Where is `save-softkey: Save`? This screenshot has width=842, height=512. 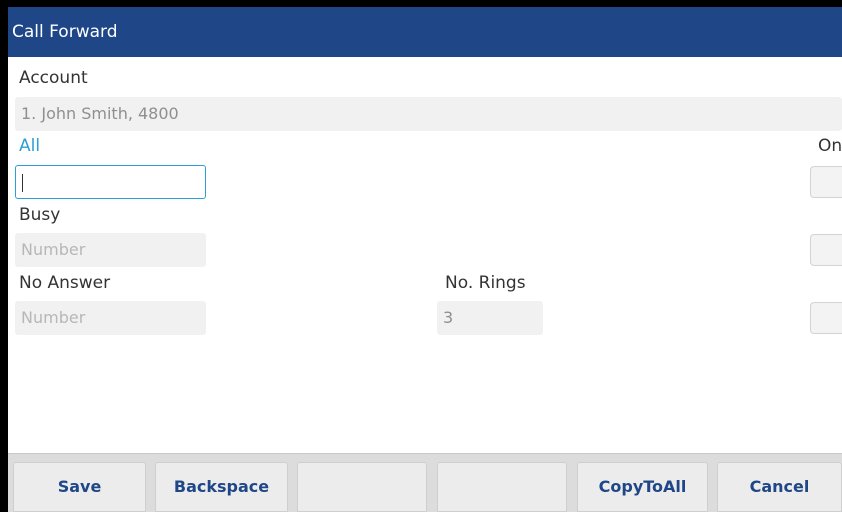 save-softkey: Save is located at coordinates (79, 487).